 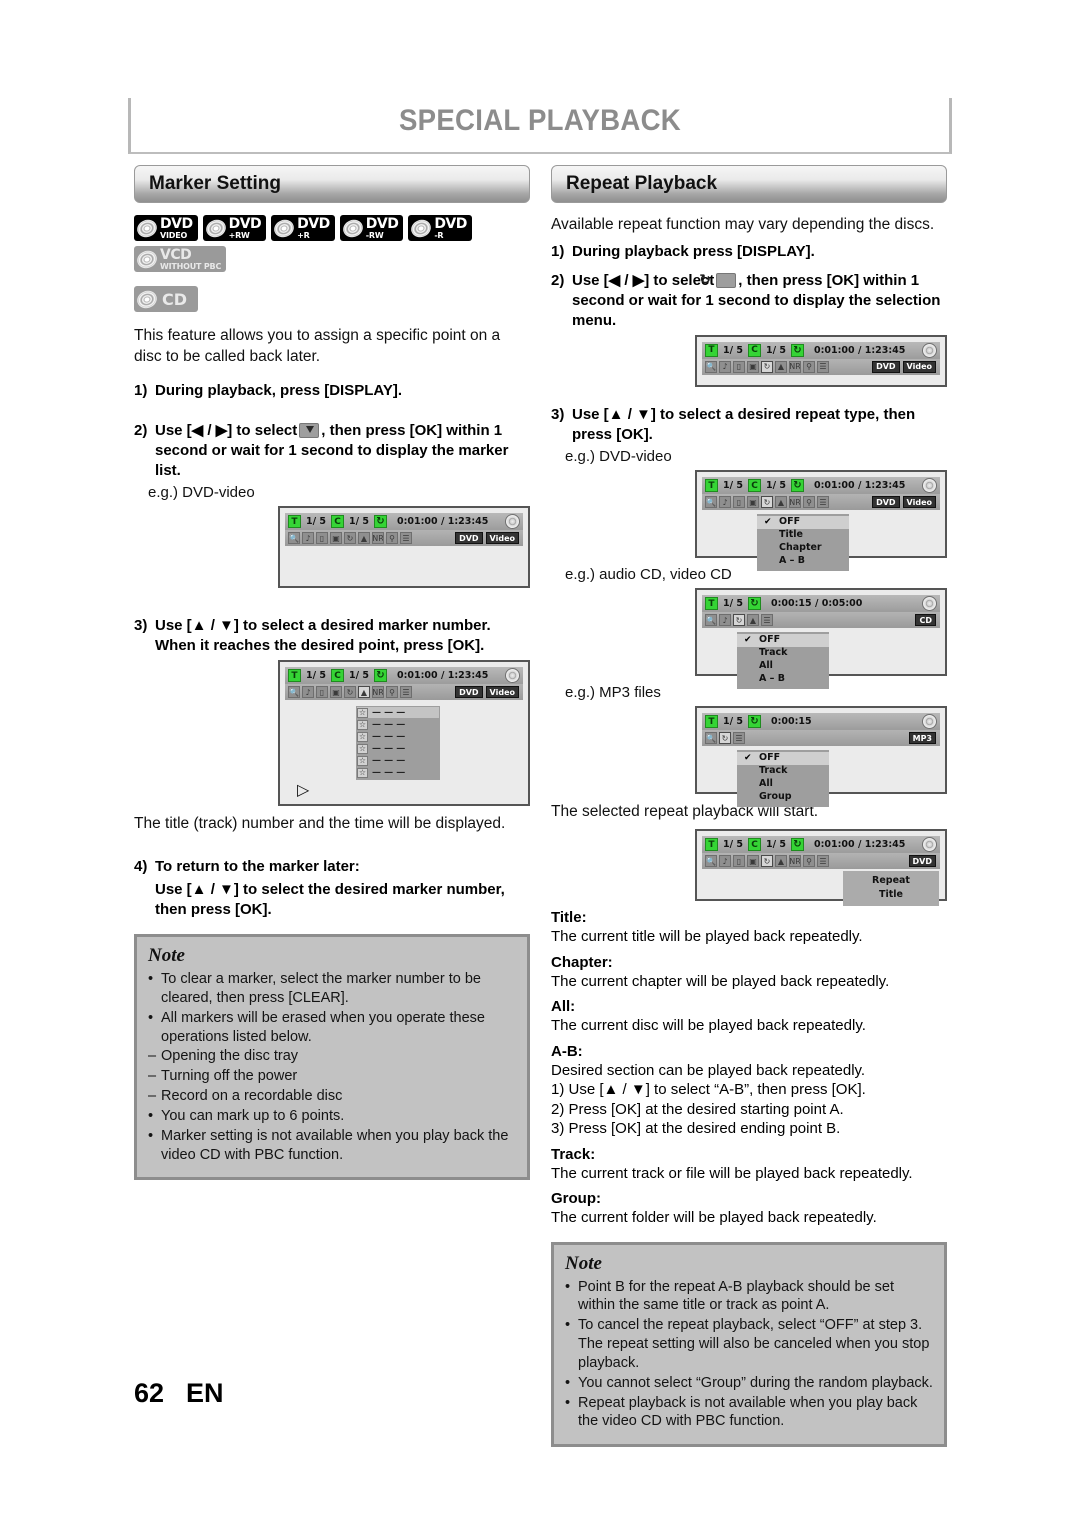 What do you see at coordinates (175, 299) in the screenshot?
I see `disc-logo-main: CD` at bounding box center [175, 299].